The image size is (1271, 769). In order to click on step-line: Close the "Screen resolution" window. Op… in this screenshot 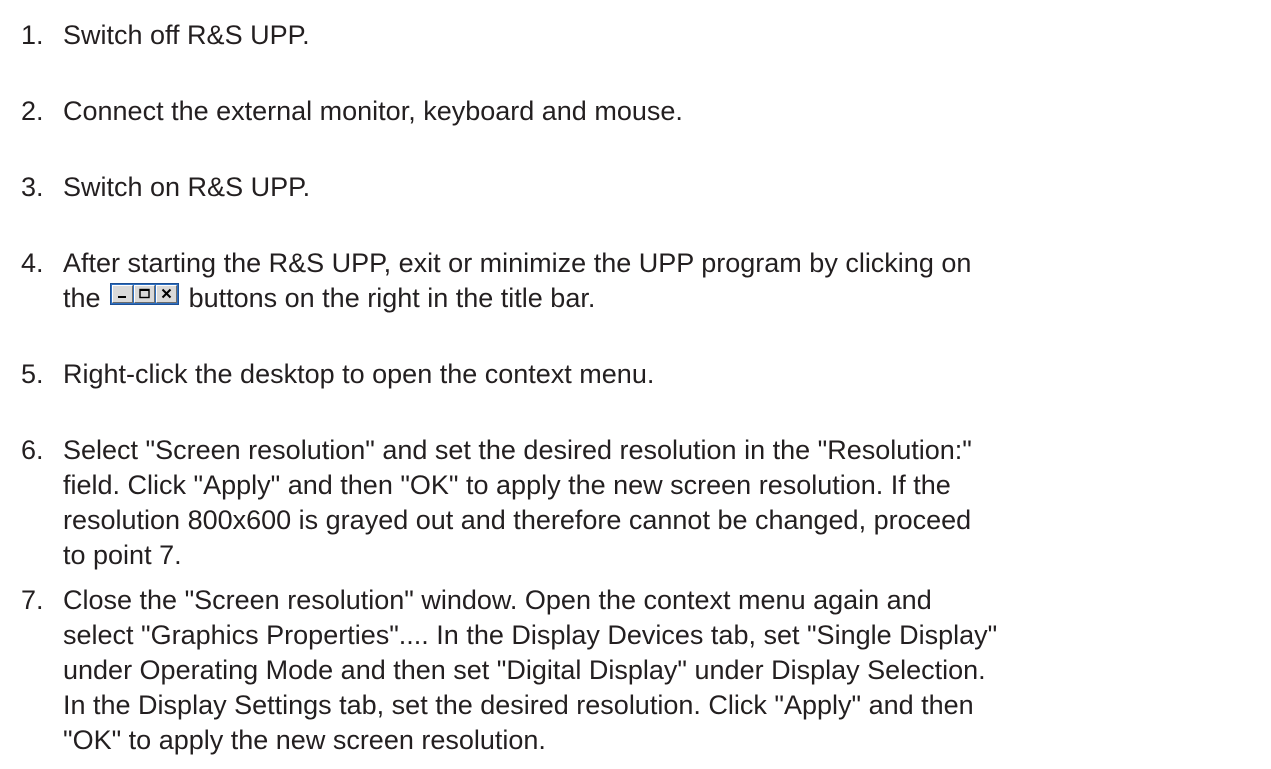, I will do `click(497, 600)`.